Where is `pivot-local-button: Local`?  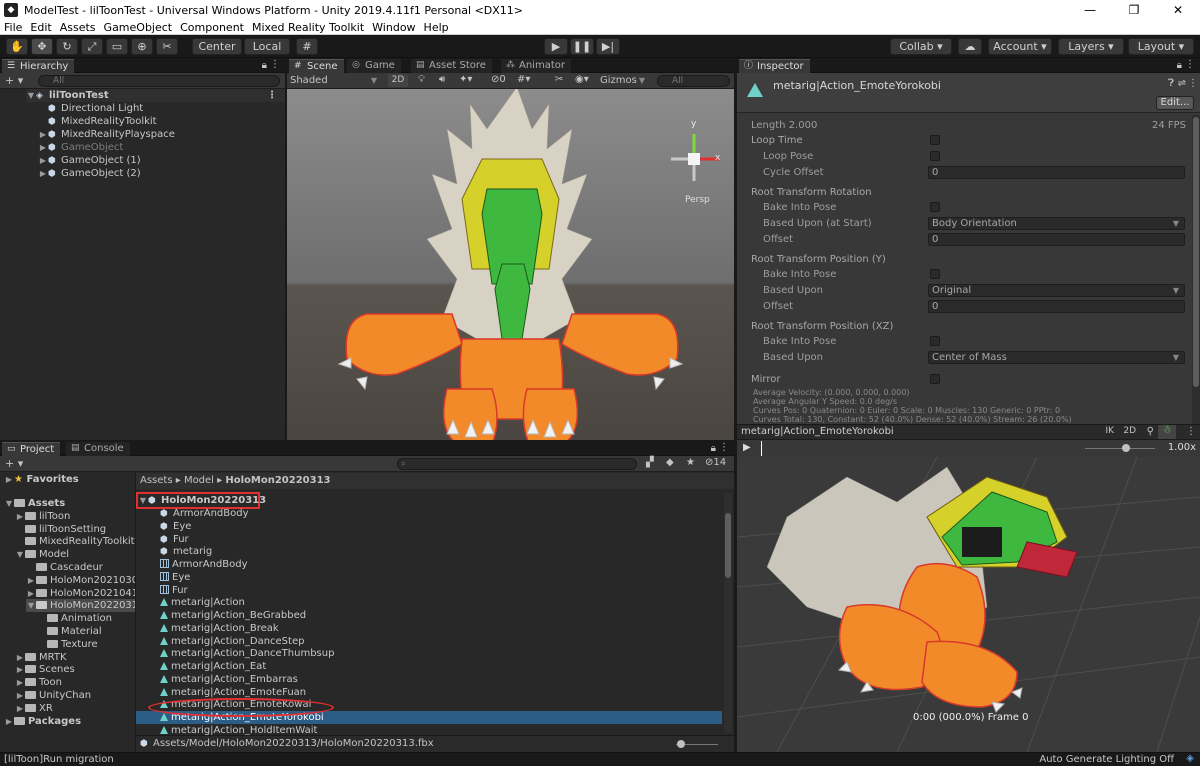
pivot-local-button: Local is located at coordinates (267, 46).